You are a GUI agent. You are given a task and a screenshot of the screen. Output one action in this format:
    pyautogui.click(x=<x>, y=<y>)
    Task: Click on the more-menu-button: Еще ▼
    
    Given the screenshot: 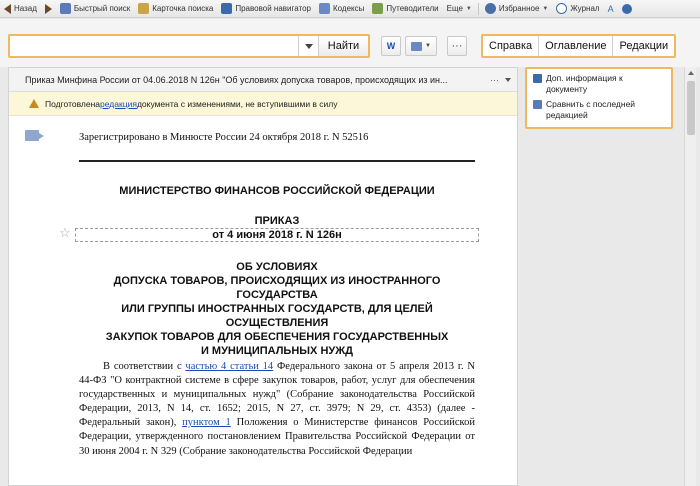 What is the action you would take?
    pyautogui.click(x=459, y=9)
    